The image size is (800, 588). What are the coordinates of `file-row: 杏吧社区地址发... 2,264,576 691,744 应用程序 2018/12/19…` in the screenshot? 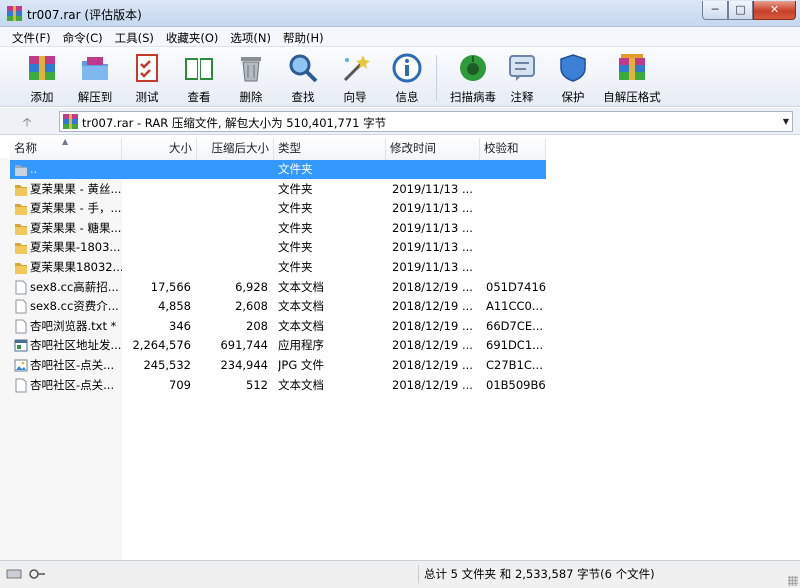 It's located at (278, 345).